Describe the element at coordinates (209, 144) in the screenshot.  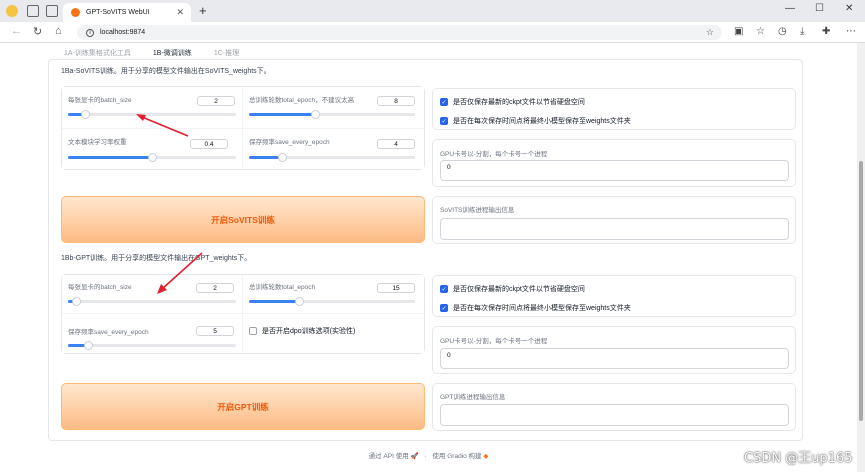
I see `sovits-text-lr-input: 0.4` at that location.